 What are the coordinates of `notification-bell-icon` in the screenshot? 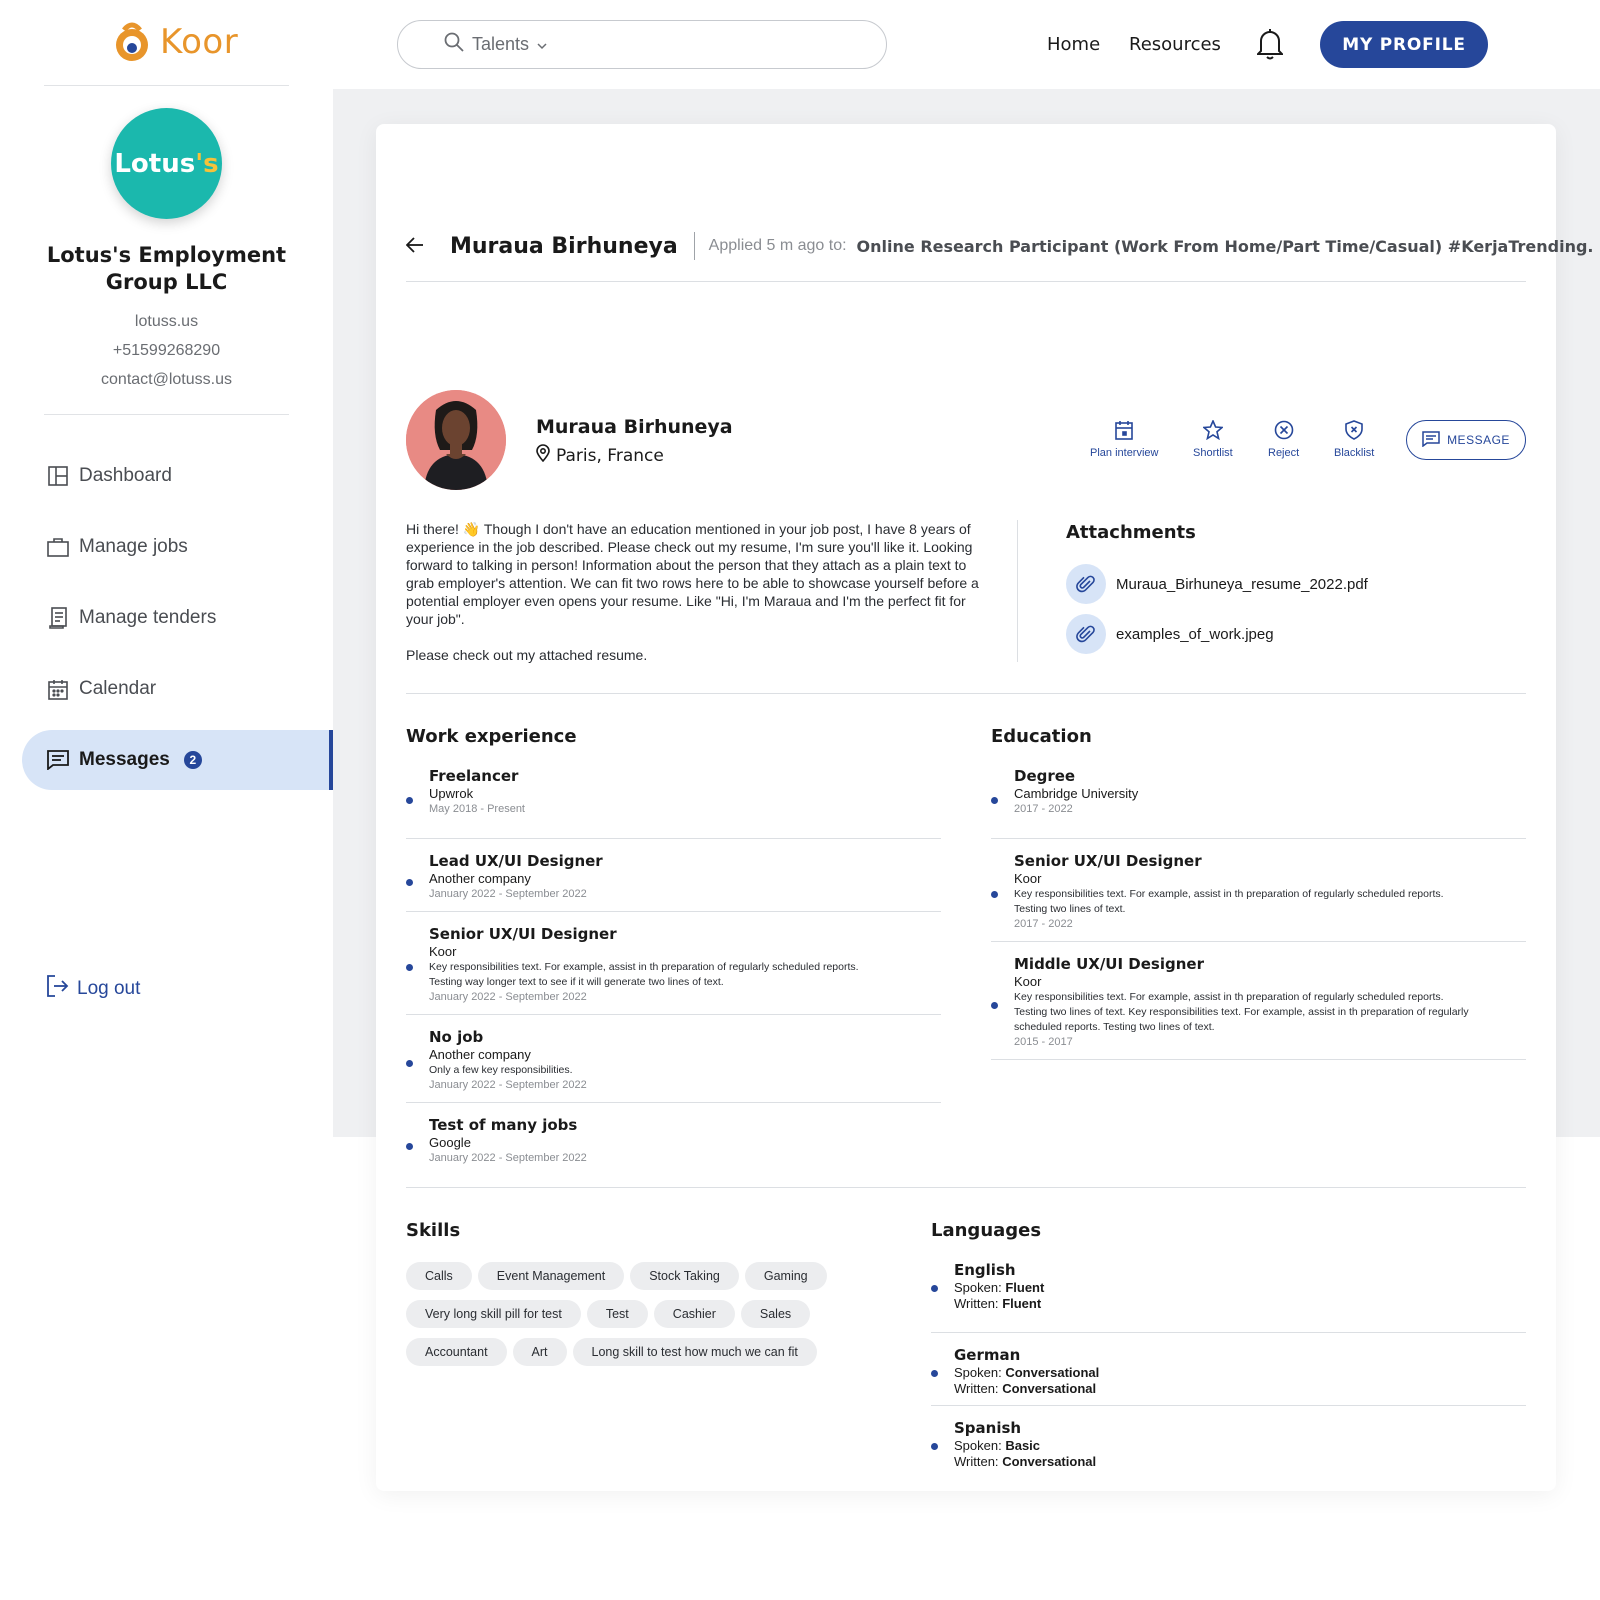 It's located at (1270, 46).